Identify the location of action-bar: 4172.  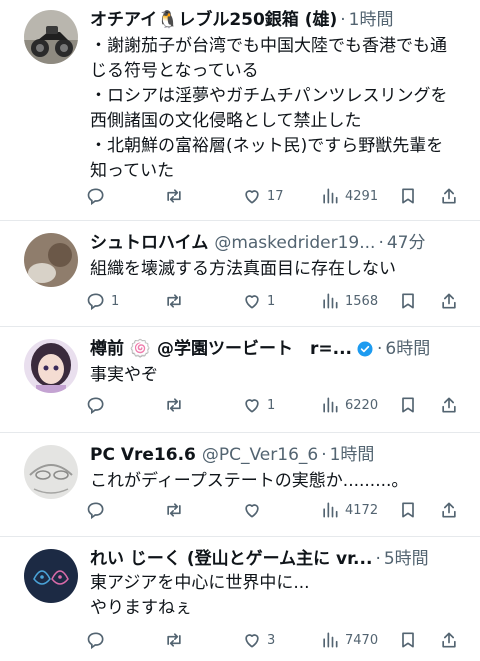
(271, 510).